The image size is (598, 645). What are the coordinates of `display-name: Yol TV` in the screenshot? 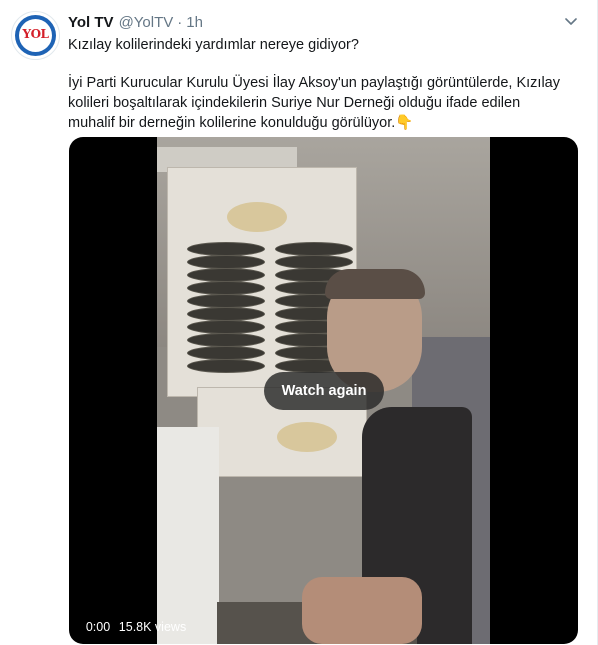 It's located at (91, 22).